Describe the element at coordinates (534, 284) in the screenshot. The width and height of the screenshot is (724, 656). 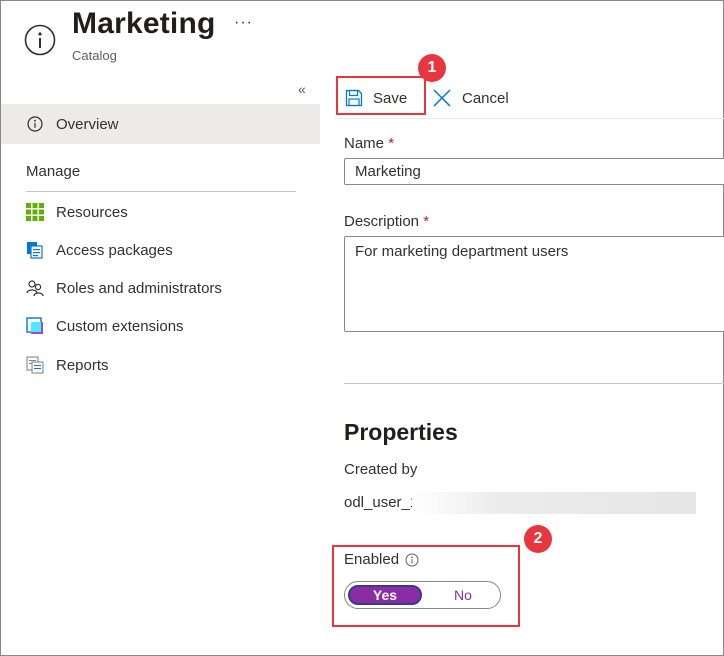
I see `description-field: For marketing department users` at that location.